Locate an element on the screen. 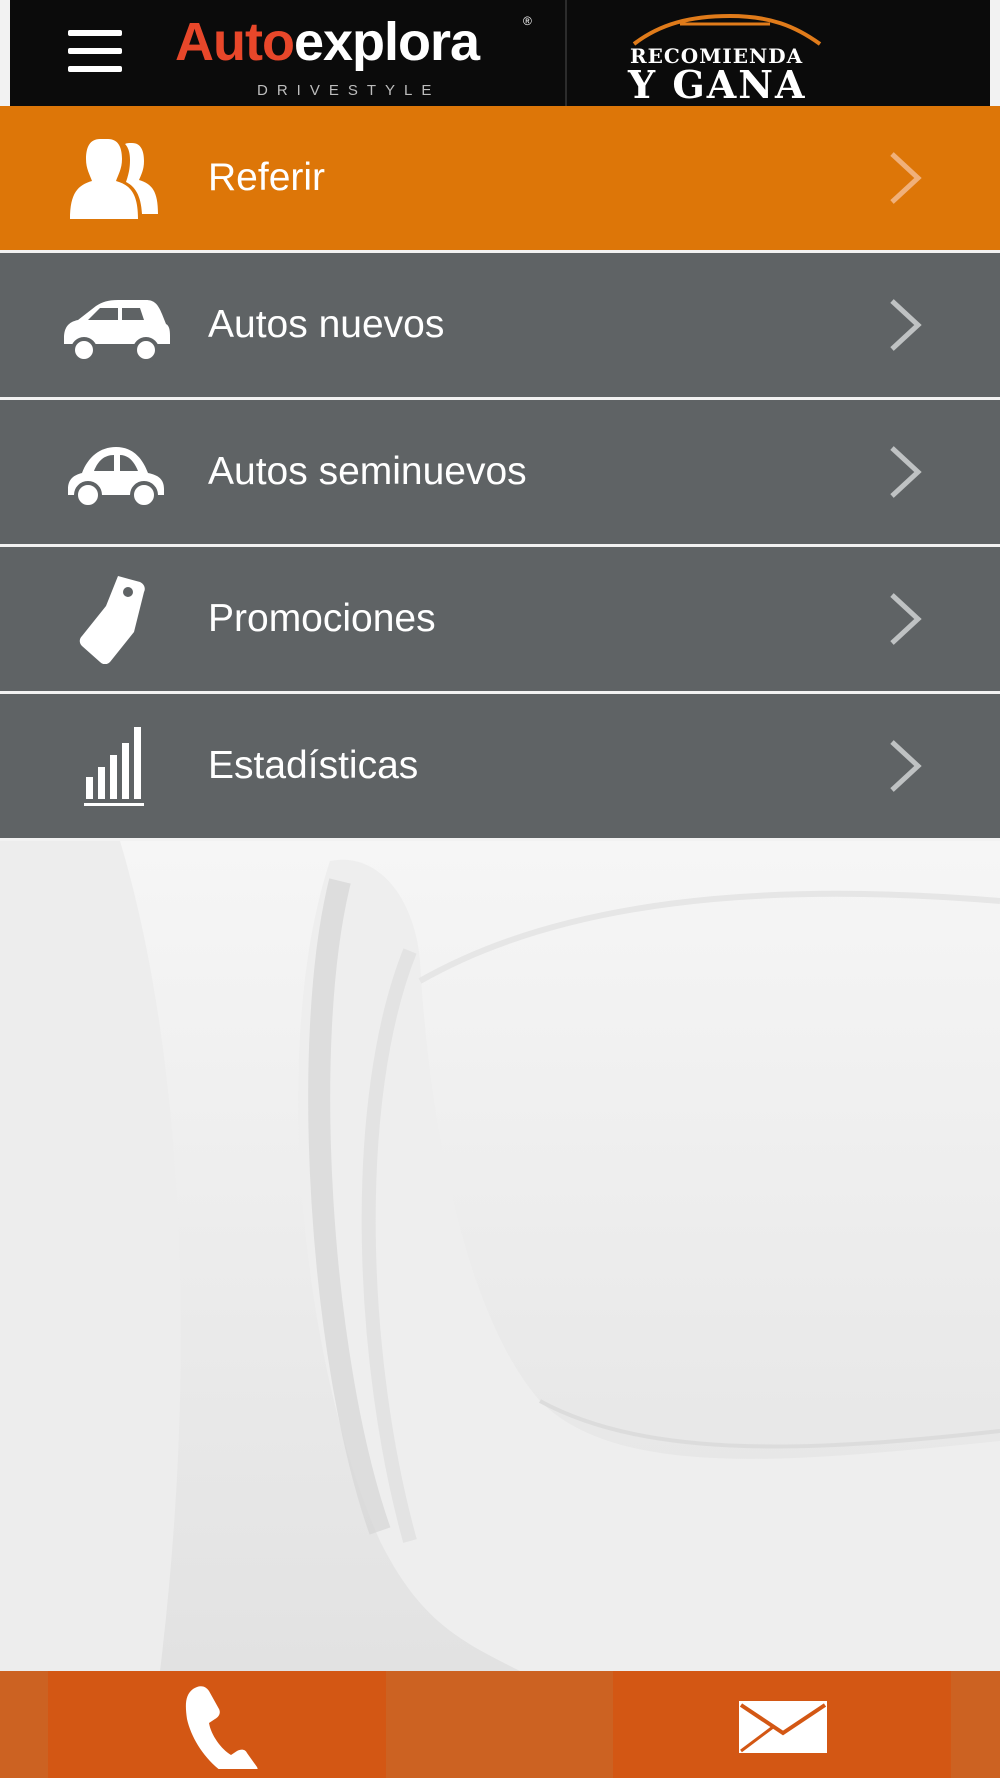  menu-item-promociones: Promociones is located at coordinates (500, 619).